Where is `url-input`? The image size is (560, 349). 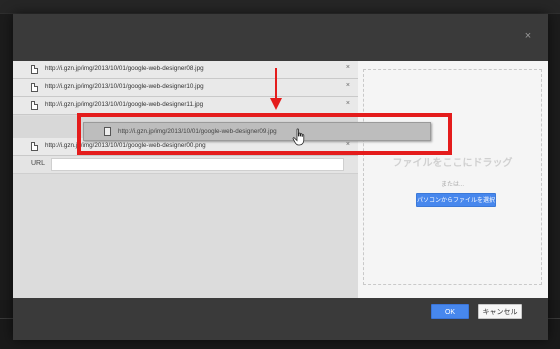 url-input is located at coordinates (197, 164).